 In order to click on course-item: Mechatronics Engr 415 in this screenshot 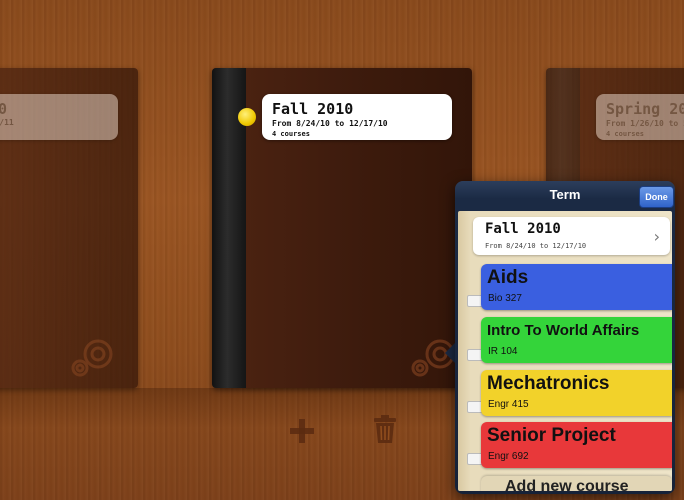, I will do `click(576, 393)`.